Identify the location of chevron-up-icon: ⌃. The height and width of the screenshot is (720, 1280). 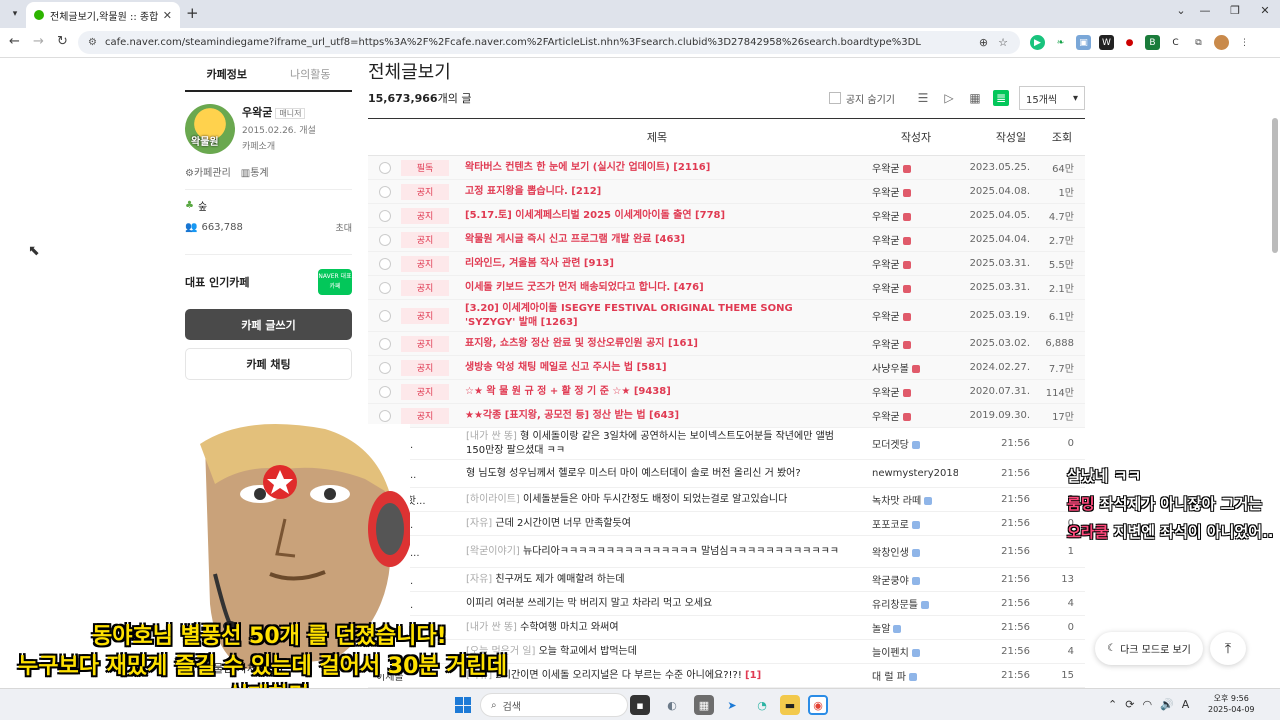
(1112, 704).